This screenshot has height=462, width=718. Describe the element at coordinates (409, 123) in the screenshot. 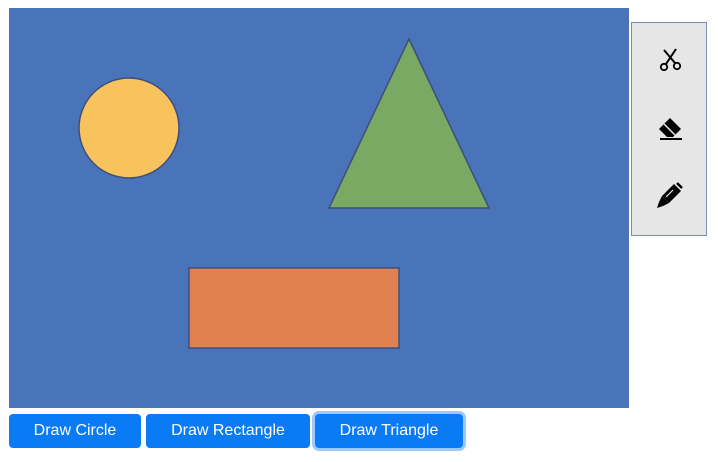

I see `shape-triangle` at that location.